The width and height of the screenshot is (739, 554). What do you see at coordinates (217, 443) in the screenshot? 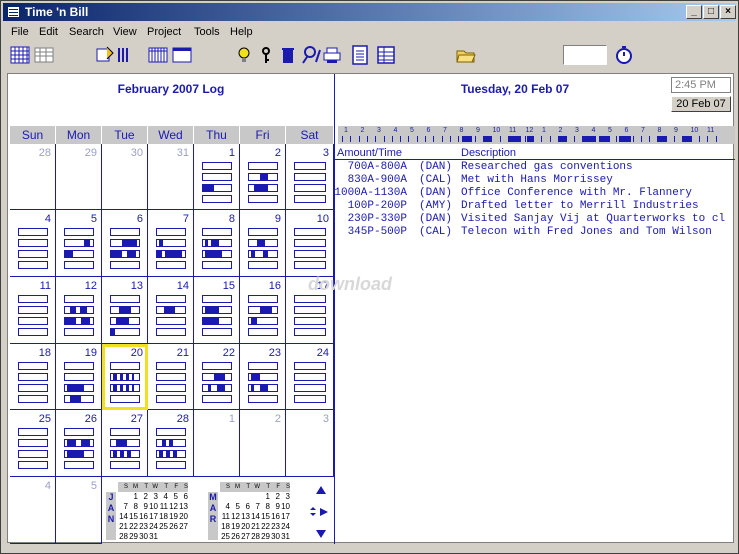
I see `day-cell: 1` at bounding box center [217, 443].